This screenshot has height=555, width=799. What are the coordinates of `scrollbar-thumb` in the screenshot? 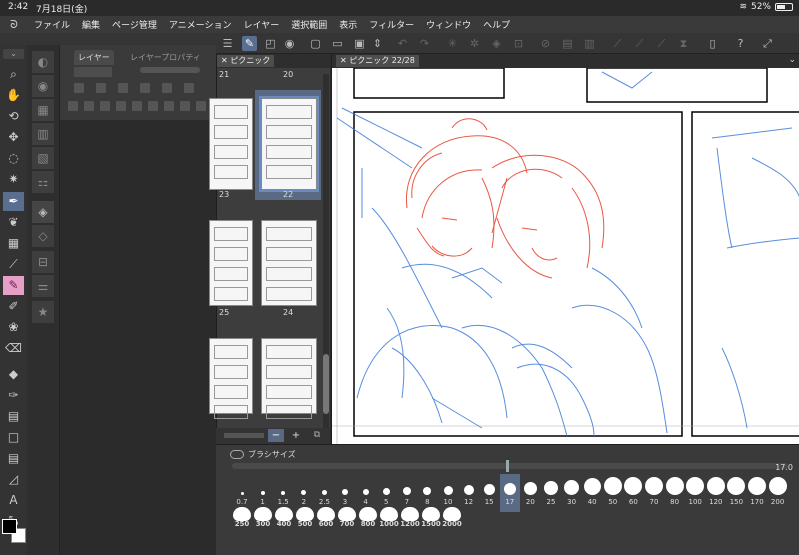 It's located at (326, 384).